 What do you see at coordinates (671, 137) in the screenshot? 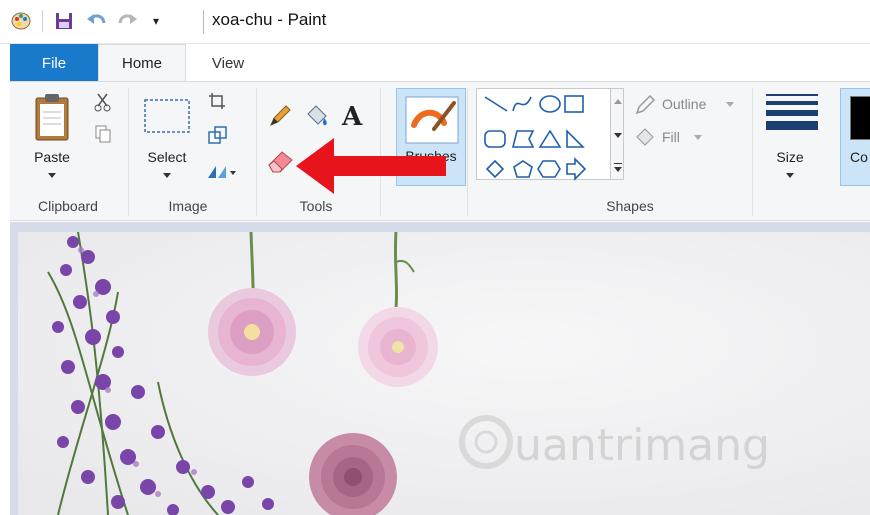
I see `fill-button: Fill` at bounding box center [671, 137].